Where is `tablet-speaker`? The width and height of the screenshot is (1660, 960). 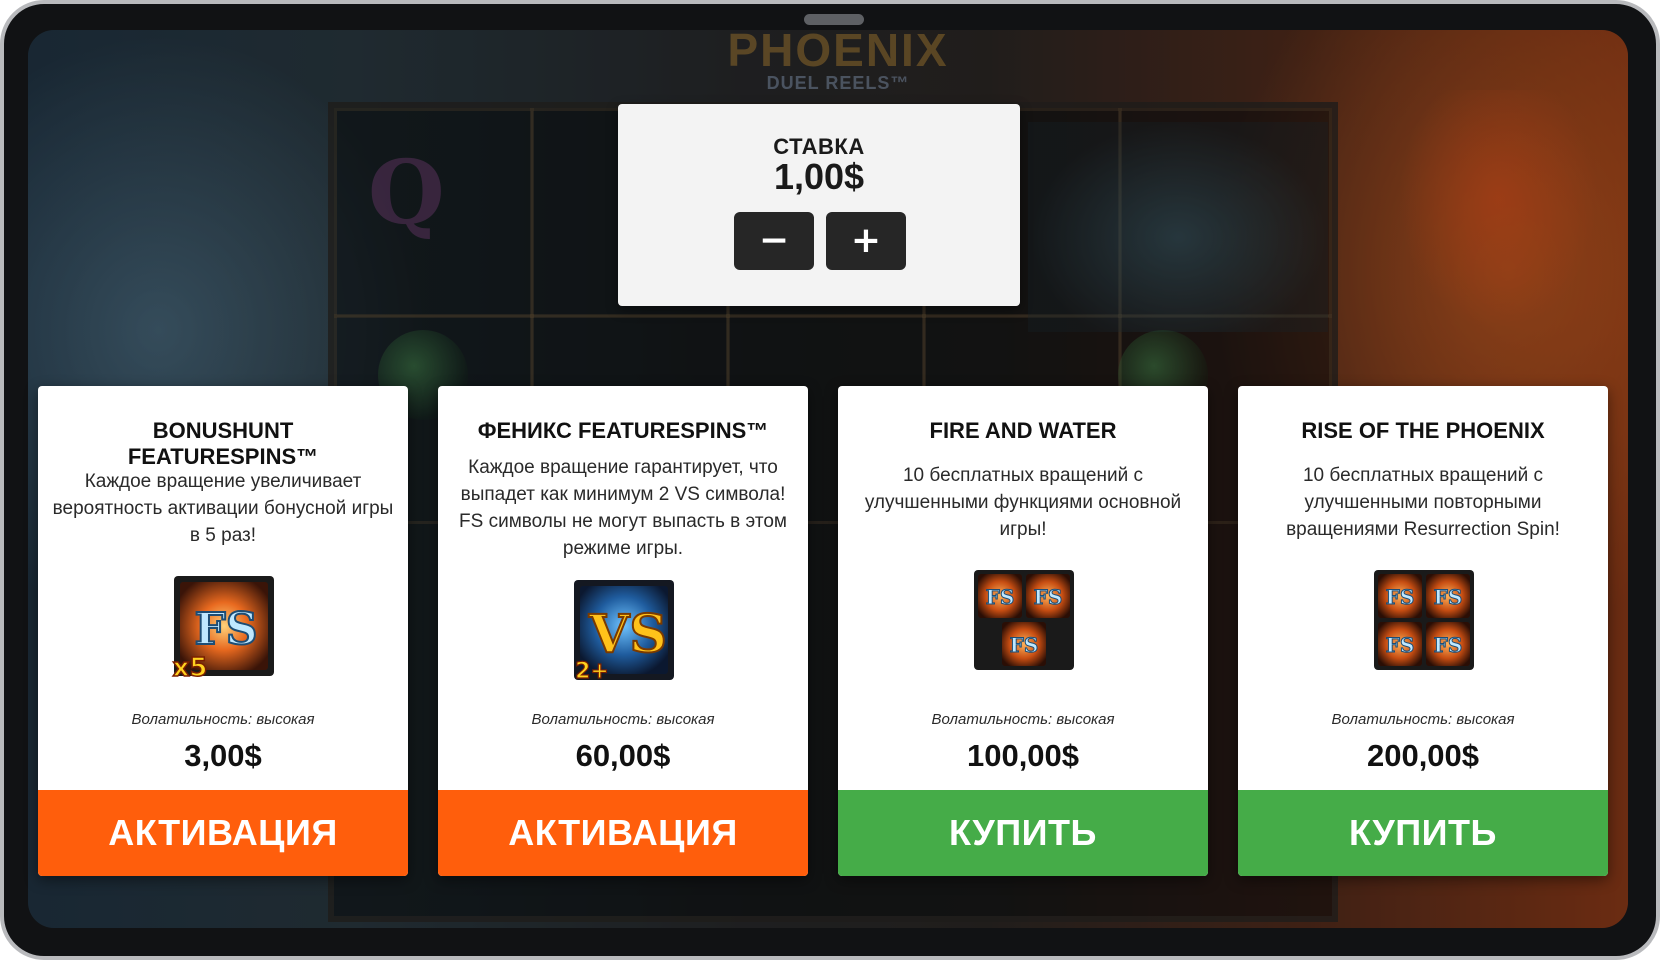 tablet-speaker is located at coordinates (834, 19).